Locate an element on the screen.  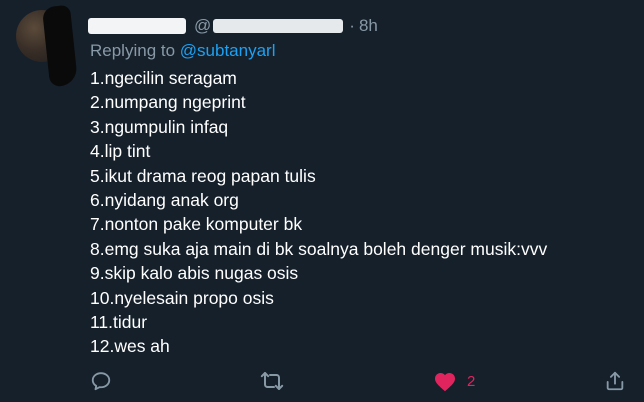
list-item: 11.tidur is located at coordinates (119, 322).